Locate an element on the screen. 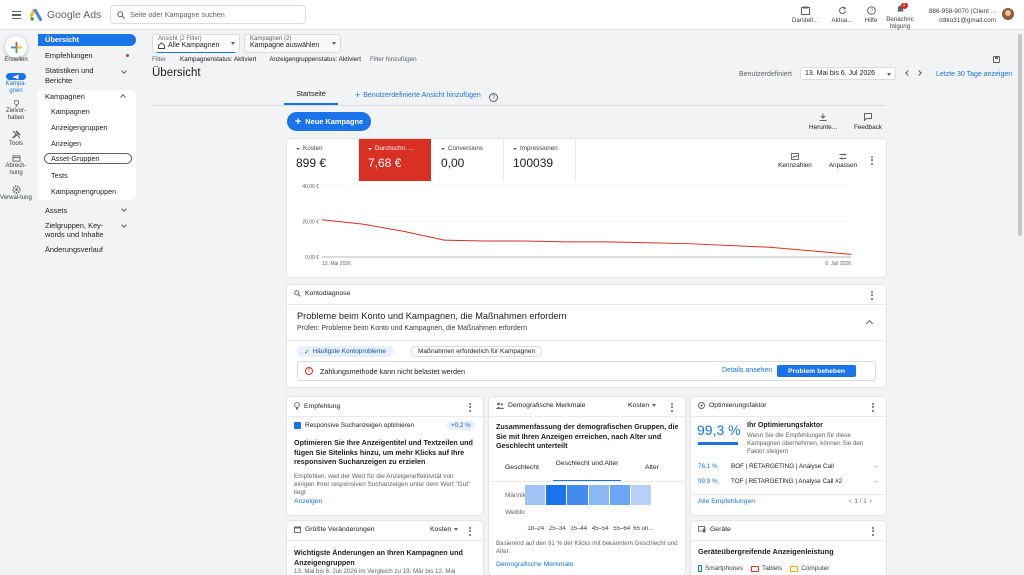  age-tick-label: 18–24 is located at coordinates (536, 529).